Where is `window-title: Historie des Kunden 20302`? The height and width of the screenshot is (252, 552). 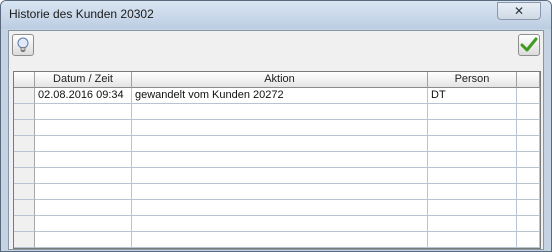 window-title: Historie des Kunden 20302 is located at coordinates (81, 14).